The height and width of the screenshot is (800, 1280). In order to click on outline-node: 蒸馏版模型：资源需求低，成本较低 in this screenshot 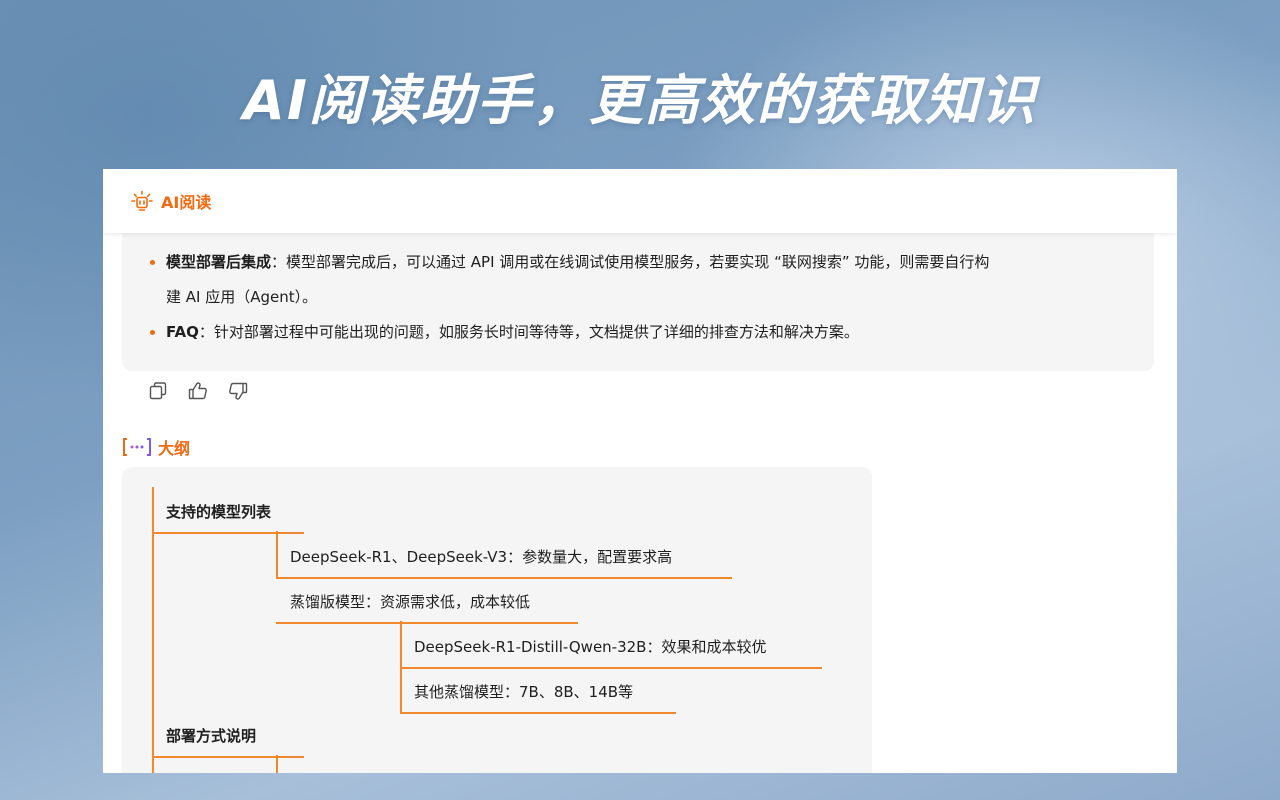, I will do `click(427, 607)`.